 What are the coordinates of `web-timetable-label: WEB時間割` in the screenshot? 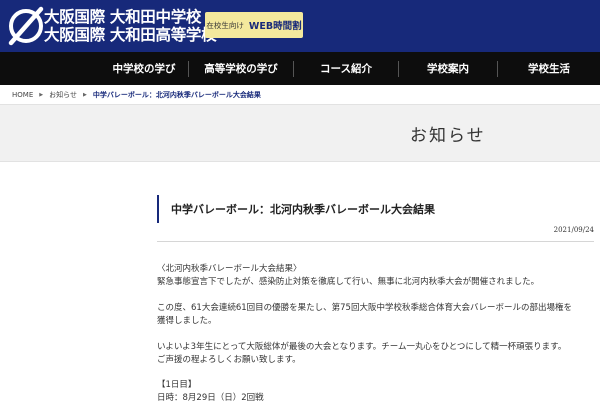 It's located at (275, 26).